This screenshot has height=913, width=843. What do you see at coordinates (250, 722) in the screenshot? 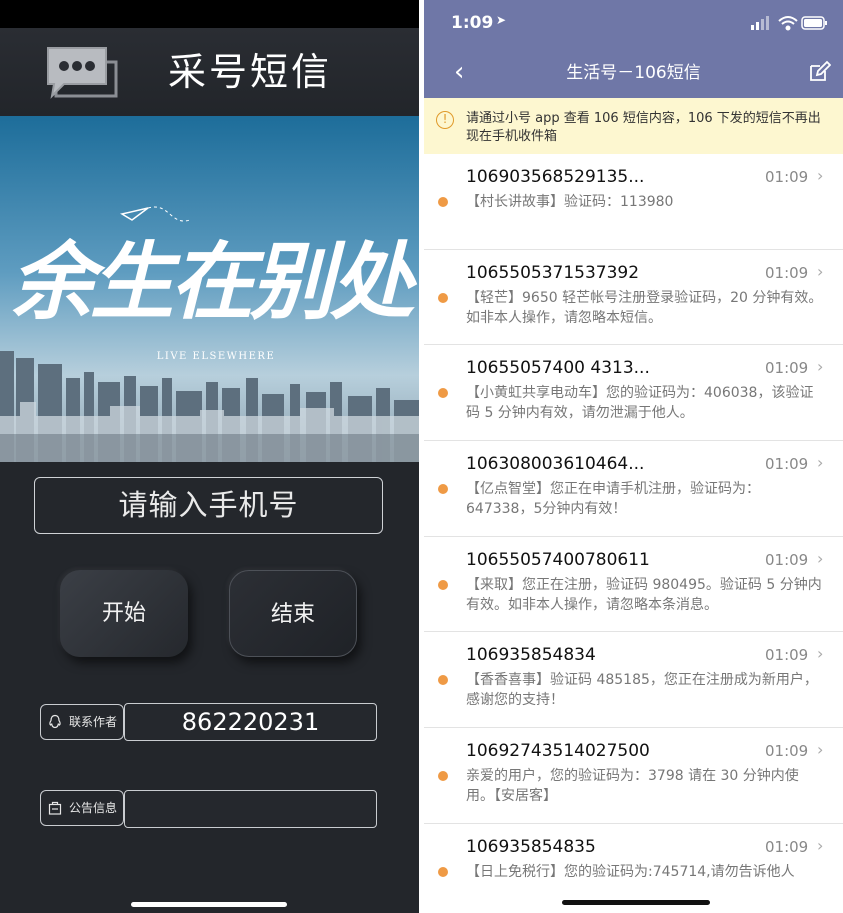
I see `contact-value-field: 862220231` at bounding box center [250, 722].